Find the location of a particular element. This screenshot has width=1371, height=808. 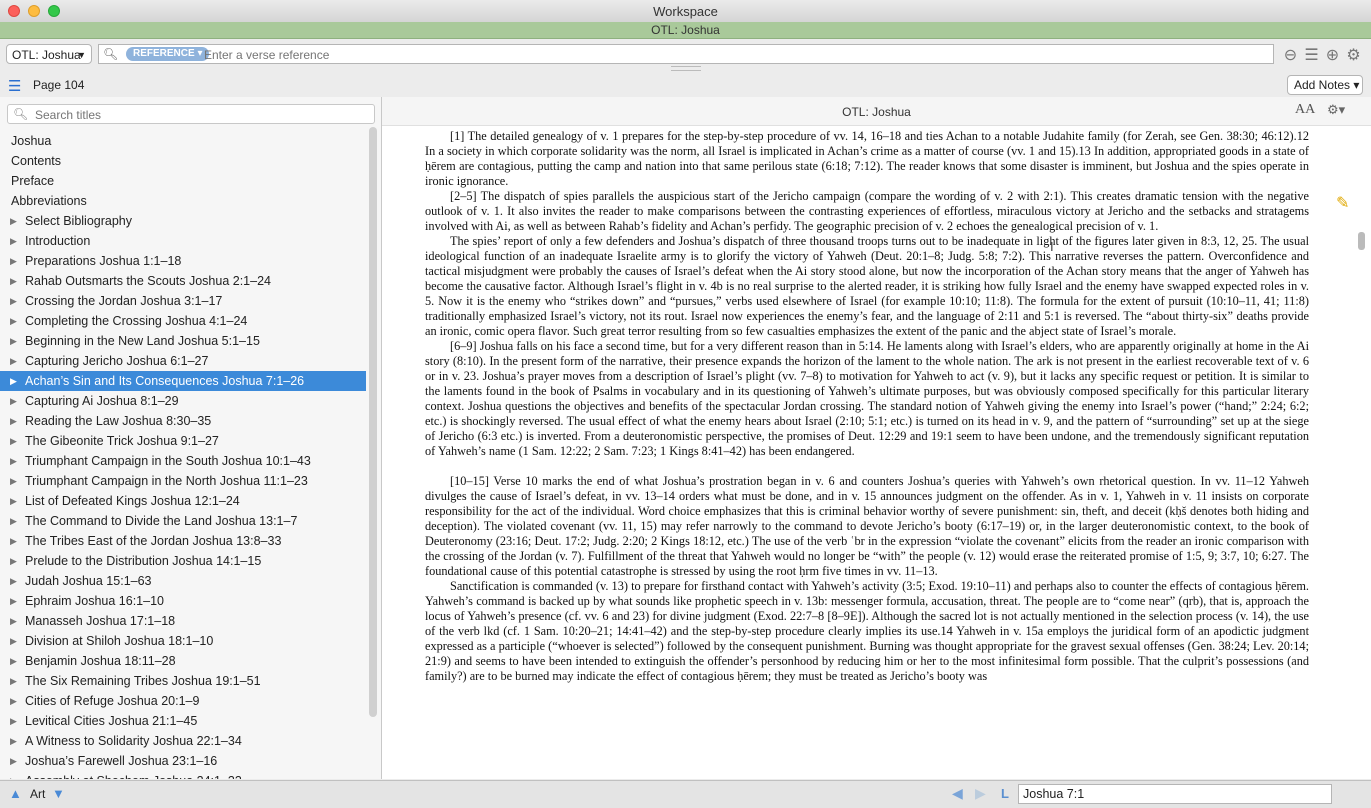

toc-item-label: Preface is located at coordinates (33, 181).